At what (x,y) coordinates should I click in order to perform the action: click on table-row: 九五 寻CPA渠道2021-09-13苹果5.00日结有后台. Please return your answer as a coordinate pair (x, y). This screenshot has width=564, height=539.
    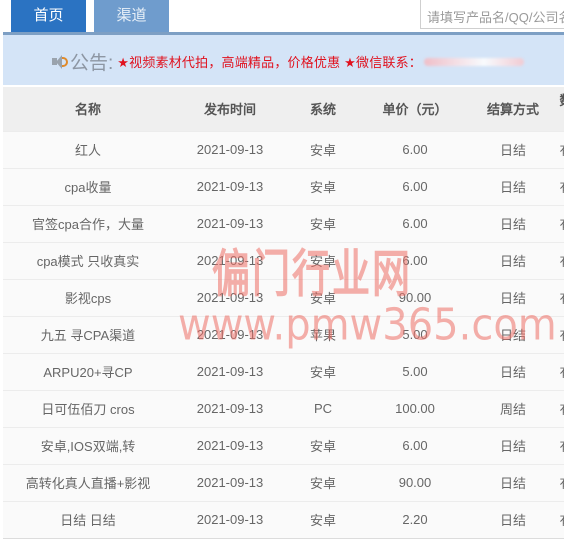
    Looking at the image, I should click on (283, 334).